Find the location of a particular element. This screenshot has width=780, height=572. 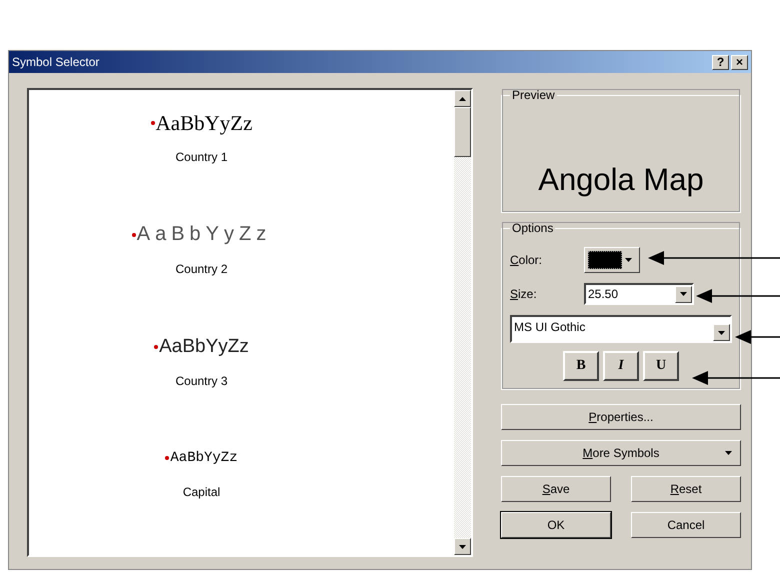

window-title: Symbol Selector is located at coordinates (56, 62).